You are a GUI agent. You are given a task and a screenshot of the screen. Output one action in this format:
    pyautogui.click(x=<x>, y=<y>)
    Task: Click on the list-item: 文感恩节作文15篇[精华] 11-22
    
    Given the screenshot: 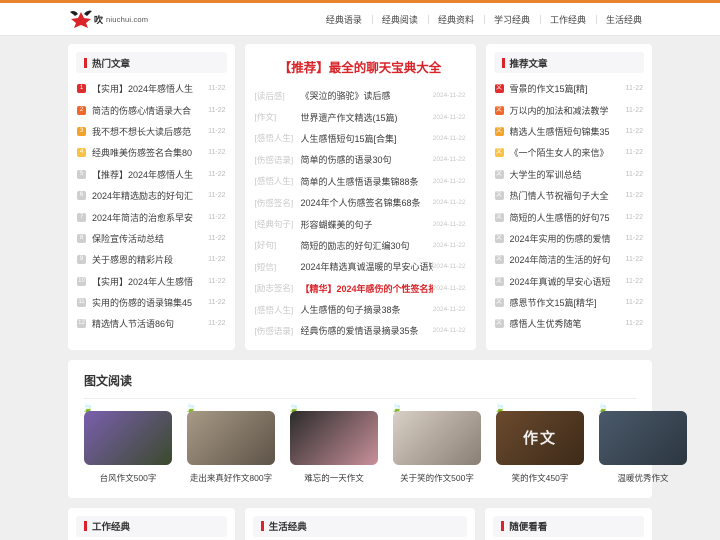 What is the action you would take?
    pyautogui.click(x=568, y=302)
    